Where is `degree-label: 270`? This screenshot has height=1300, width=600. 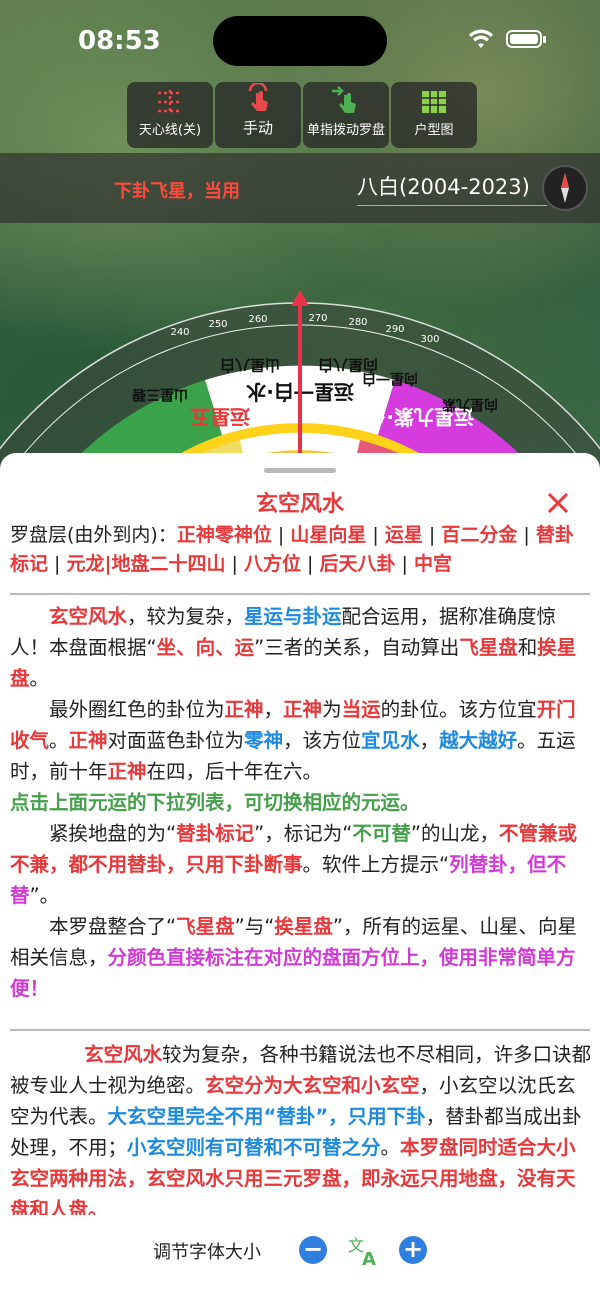
degree-label: 270 is located at coordinates (317, 318).